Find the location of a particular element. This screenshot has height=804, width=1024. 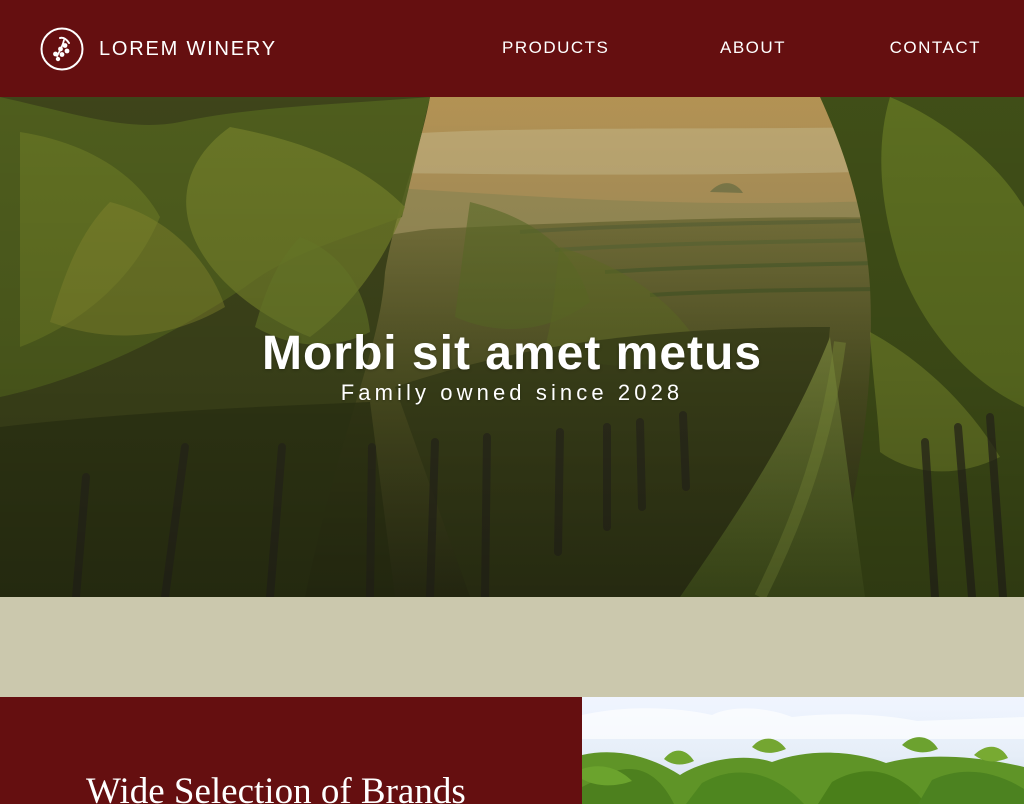

site-header: LOREM WINERY PRODUCTS ABOUT CONTACT is located at coordinates (512, 48).